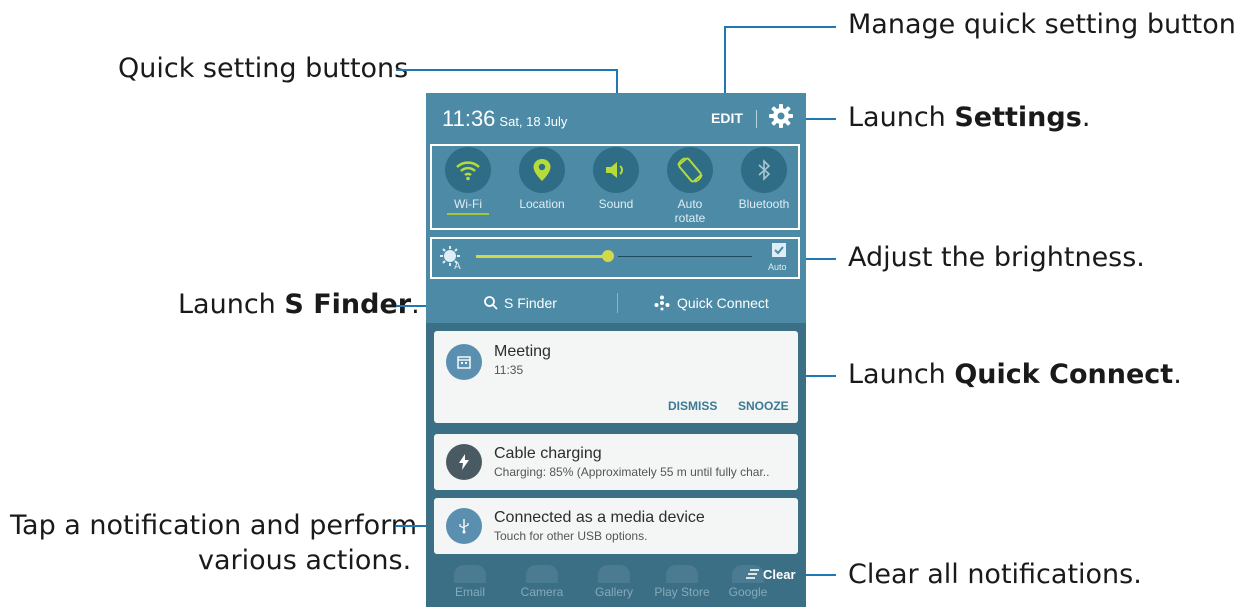 The width and height of the screenshot is (1234, 607). I want to click on divider, so click(756, 119).